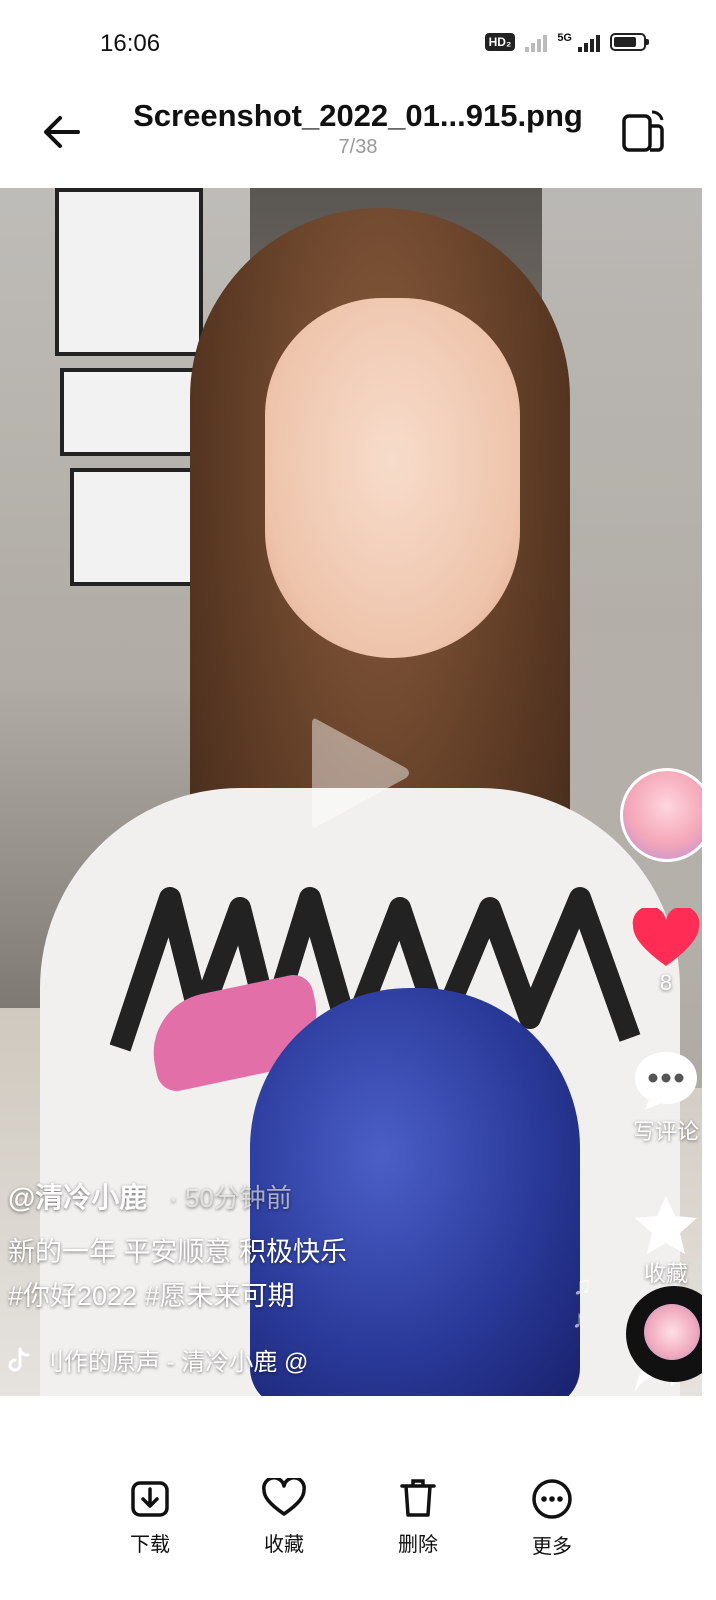  What do you see at coordinates (672, 1332) in the screenshot?
I see `music-cover` at bounding box center [672, 1332].